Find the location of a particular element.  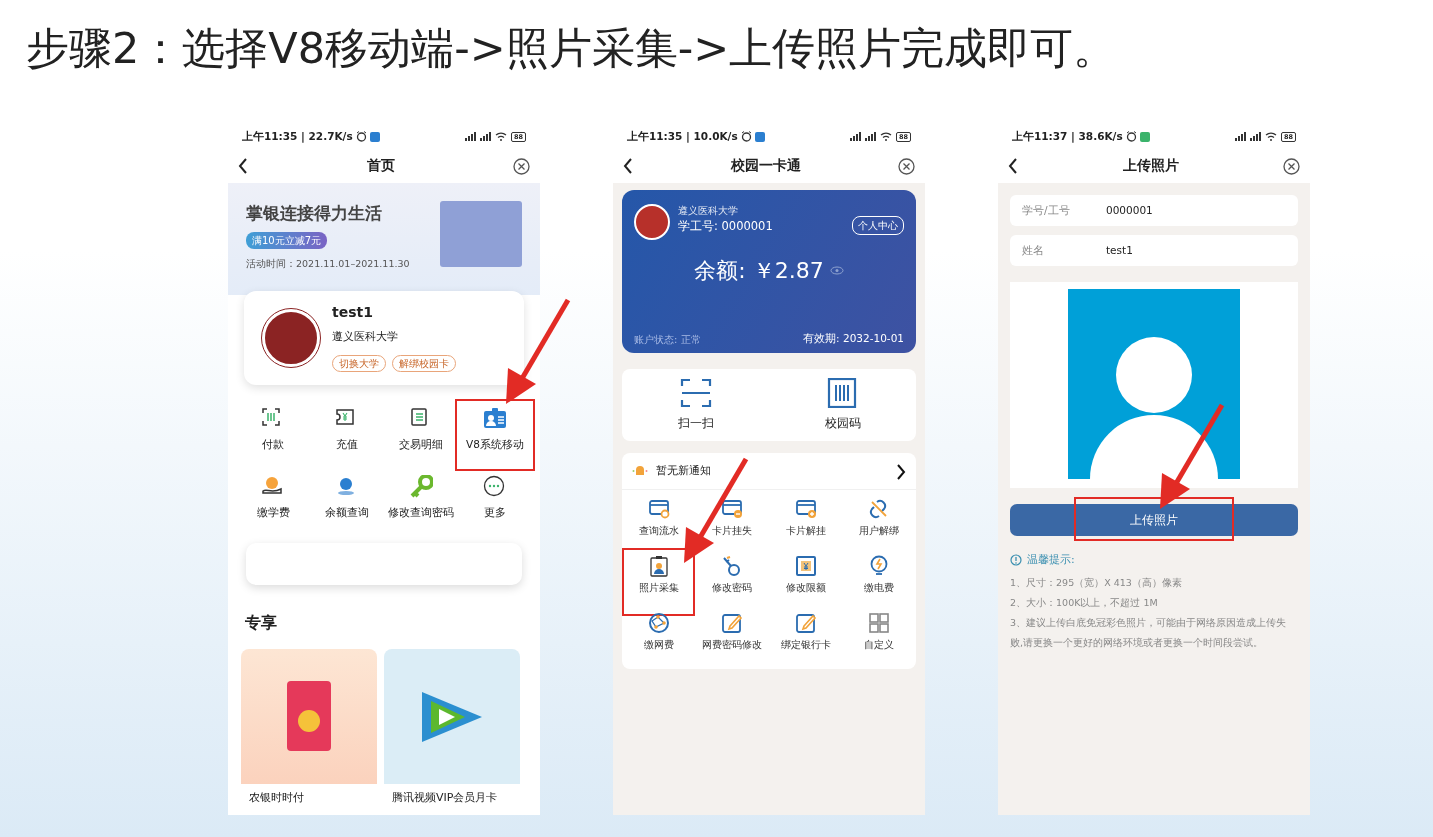

promo-title: 腾讯视频VIP会员月卡 is located at coordinates (445, 797).